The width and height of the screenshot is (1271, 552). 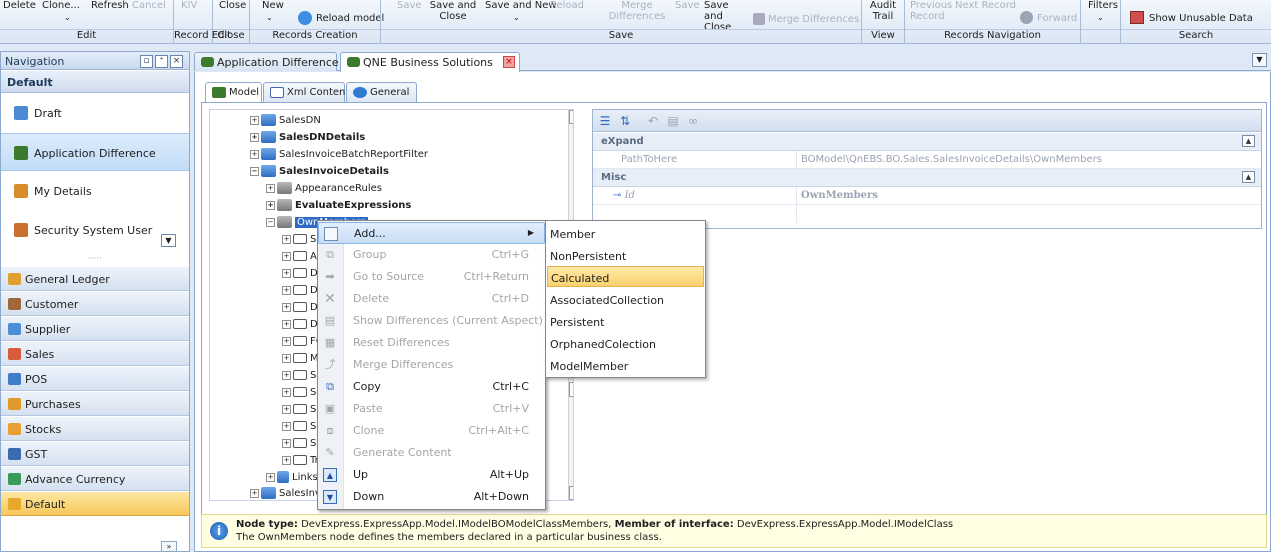 What do you see at coordinates (288, 493) in the screenshot?
I see `tree-node: + SalesInvo` at bounding box center [288, 493].